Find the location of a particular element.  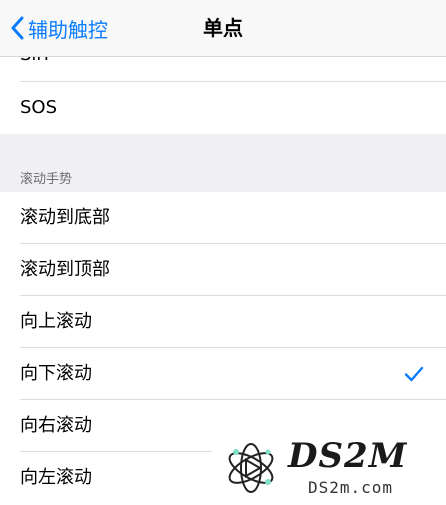

list-item-scroll-up: 向上滚动 is located at coordinates (223, 322).